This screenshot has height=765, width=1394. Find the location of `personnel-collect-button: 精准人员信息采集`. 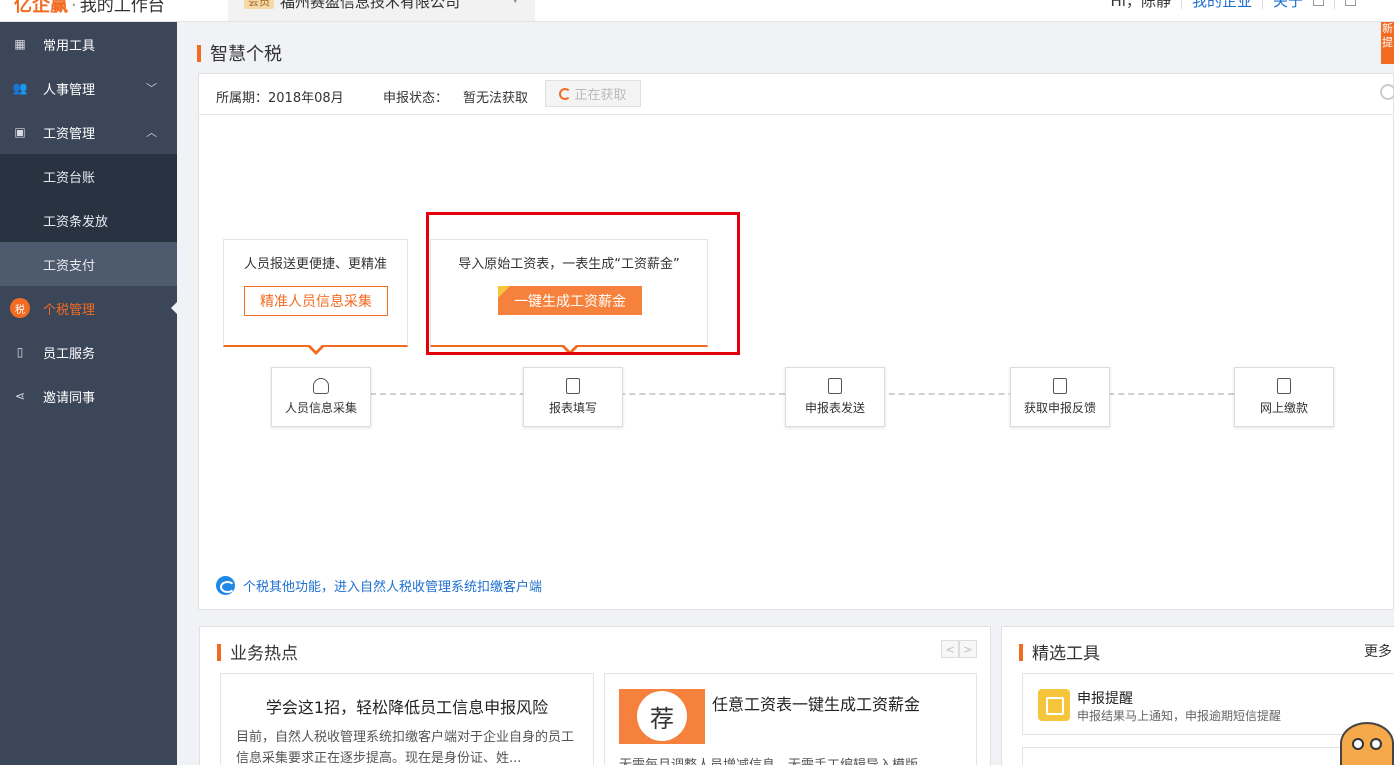

personnel-collect-button: 精准人员信息采集 is located at coordinates (316, 301).